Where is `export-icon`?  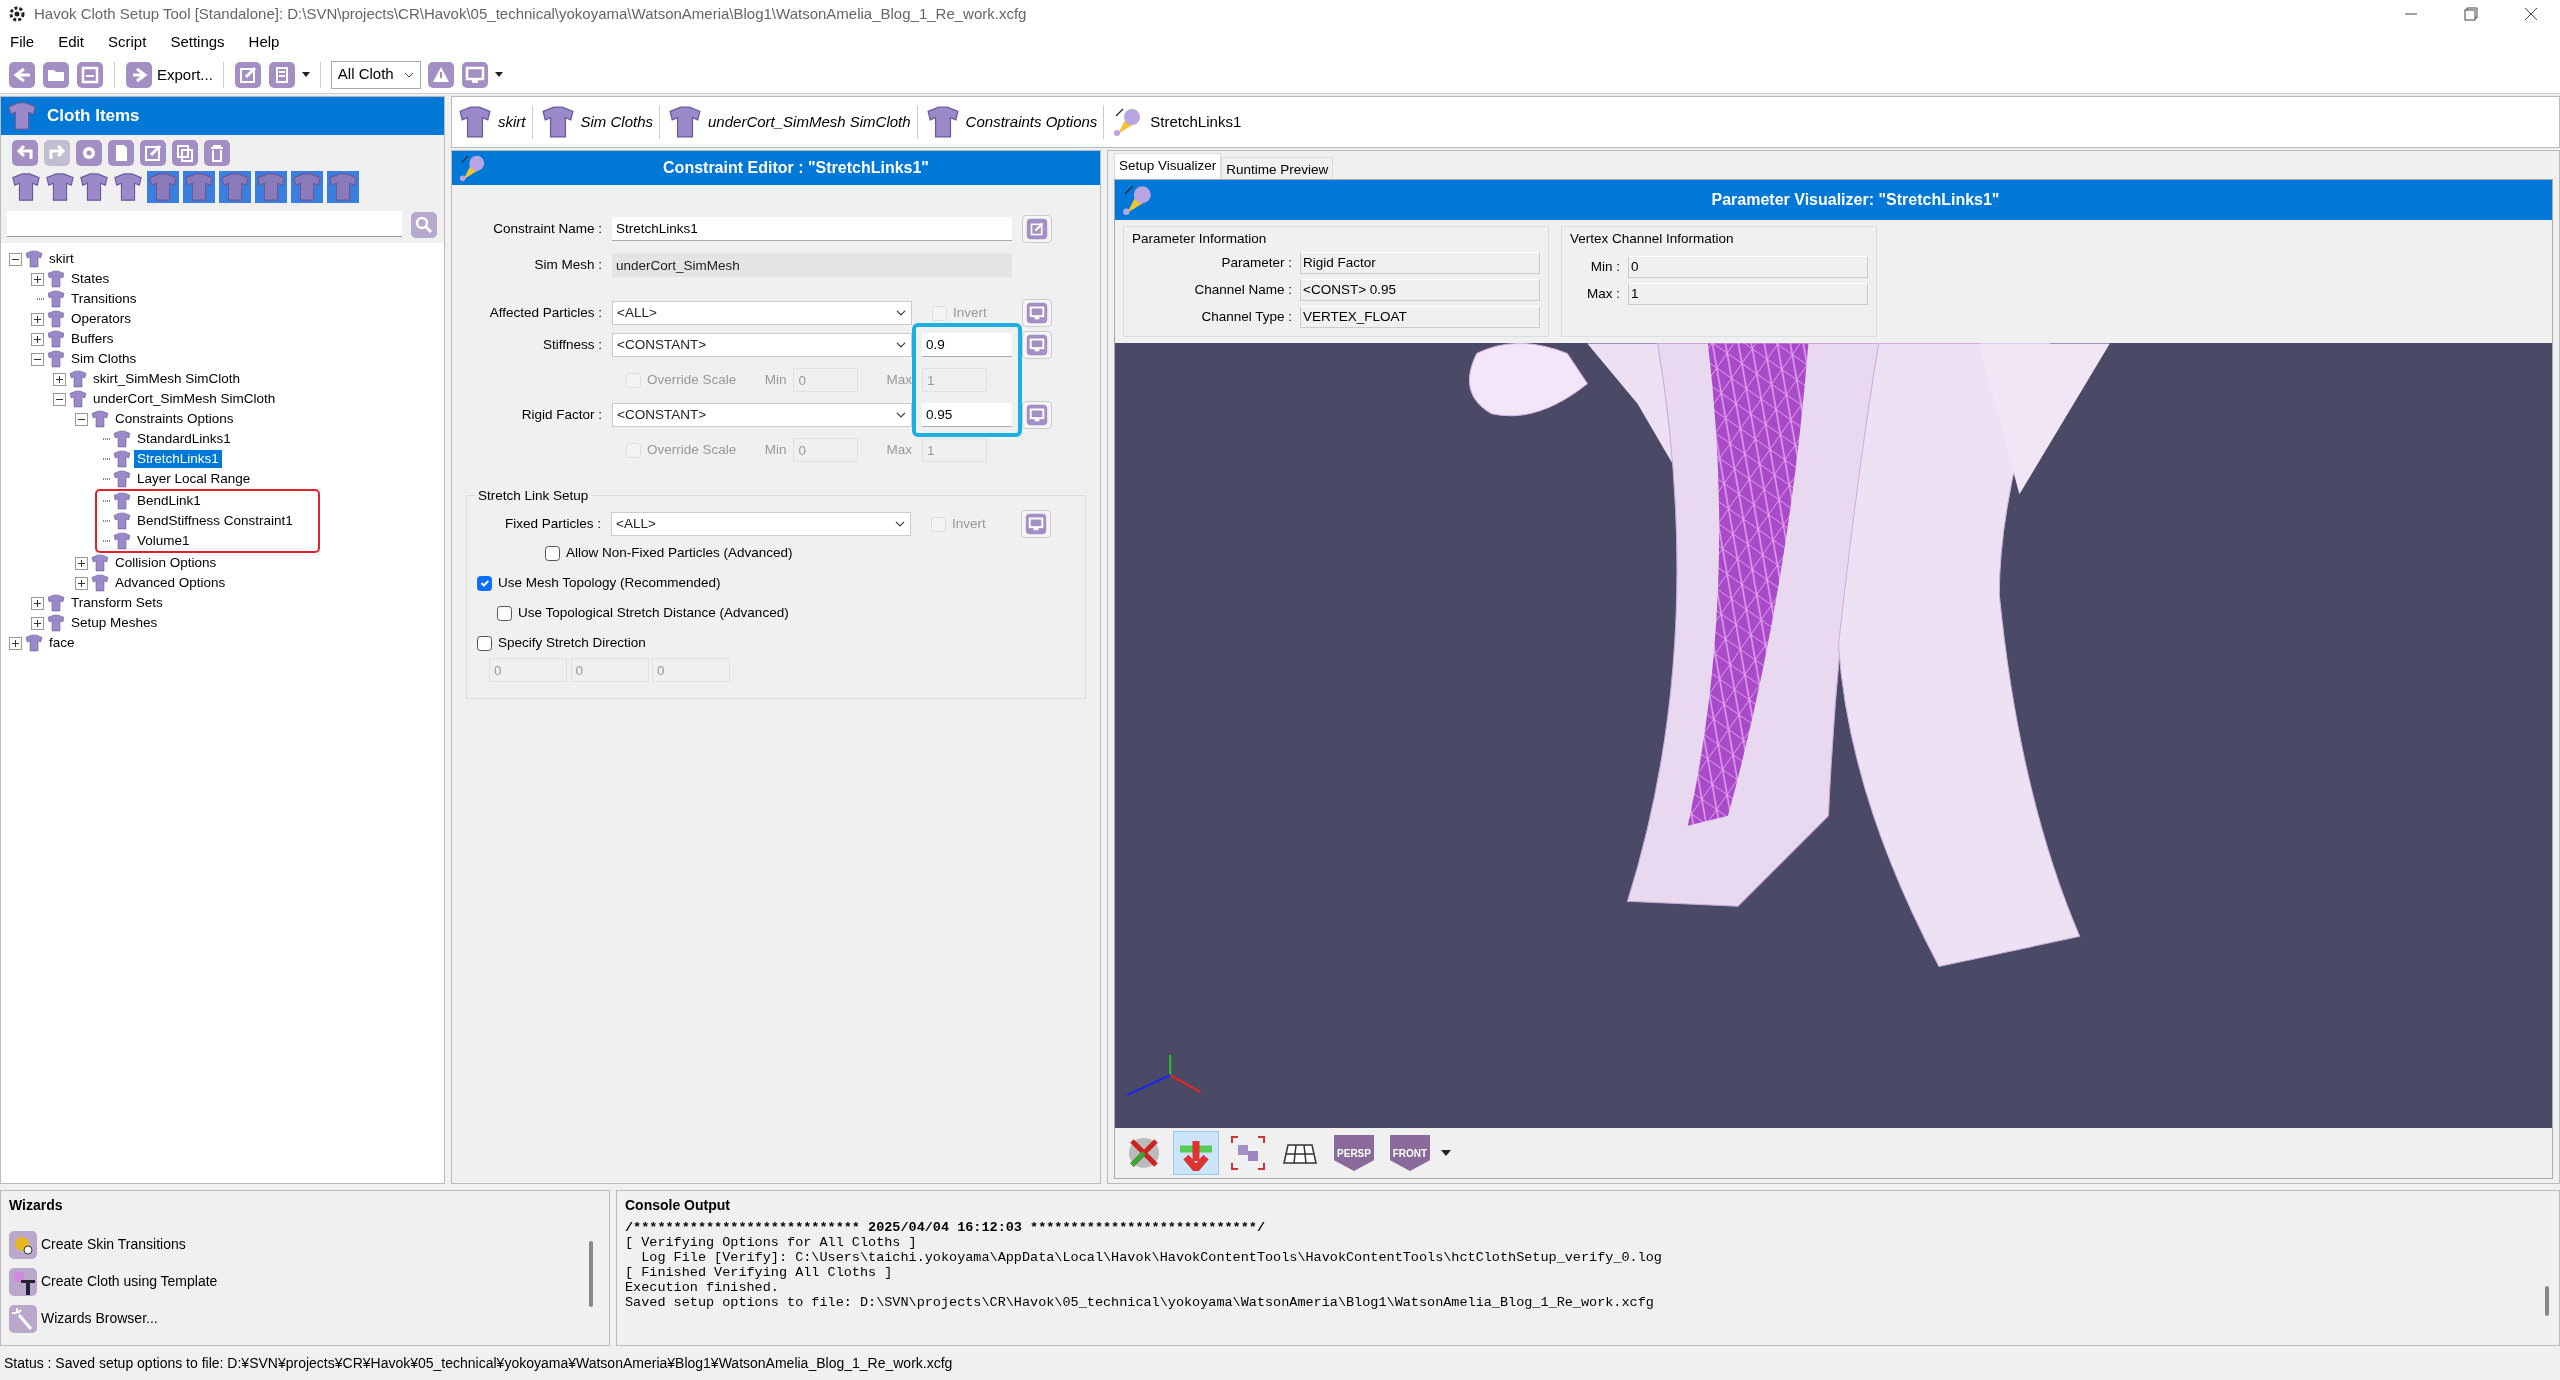
export-icon is located at coordinates (139, 74).